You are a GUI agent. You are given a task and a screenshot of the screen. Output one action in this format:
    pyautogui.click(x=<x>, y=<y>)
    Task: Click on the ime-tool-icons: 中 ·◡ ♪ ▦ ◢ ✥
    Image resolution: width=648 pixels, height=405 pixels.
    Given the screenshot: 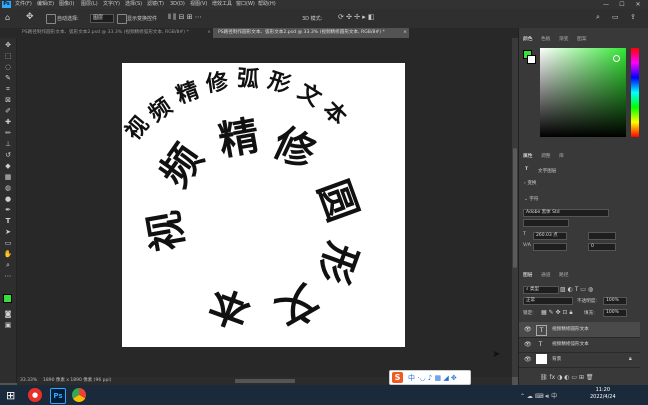 What is the action you would take?
    pyautogui.click(x=432, y=378)
    